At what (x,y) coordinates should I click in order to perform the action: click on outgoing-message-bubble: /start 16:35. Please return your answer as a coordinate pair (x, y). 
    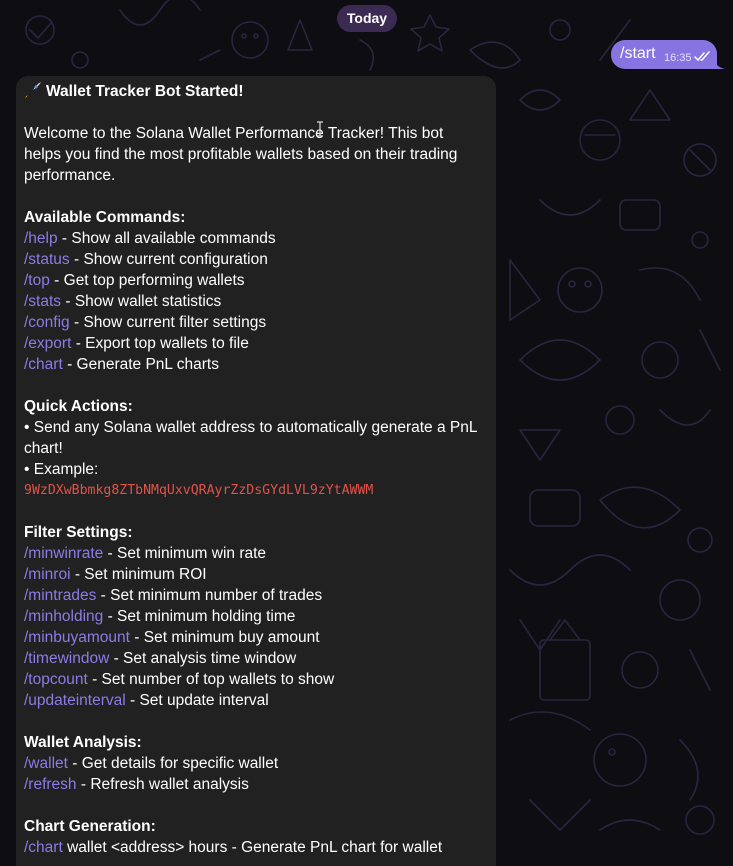
    Looking at the image, I should click on (668, 54).